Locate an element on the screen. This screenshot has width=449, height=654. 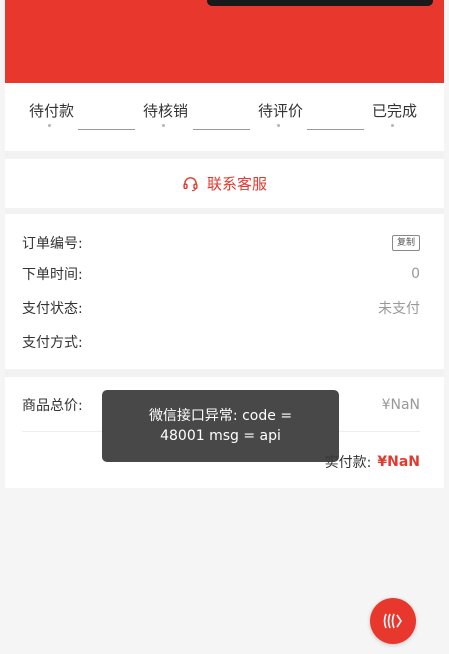
error-toast: 微信接口异常: code = 48001 msg = api is located at coordinates (220, 426).